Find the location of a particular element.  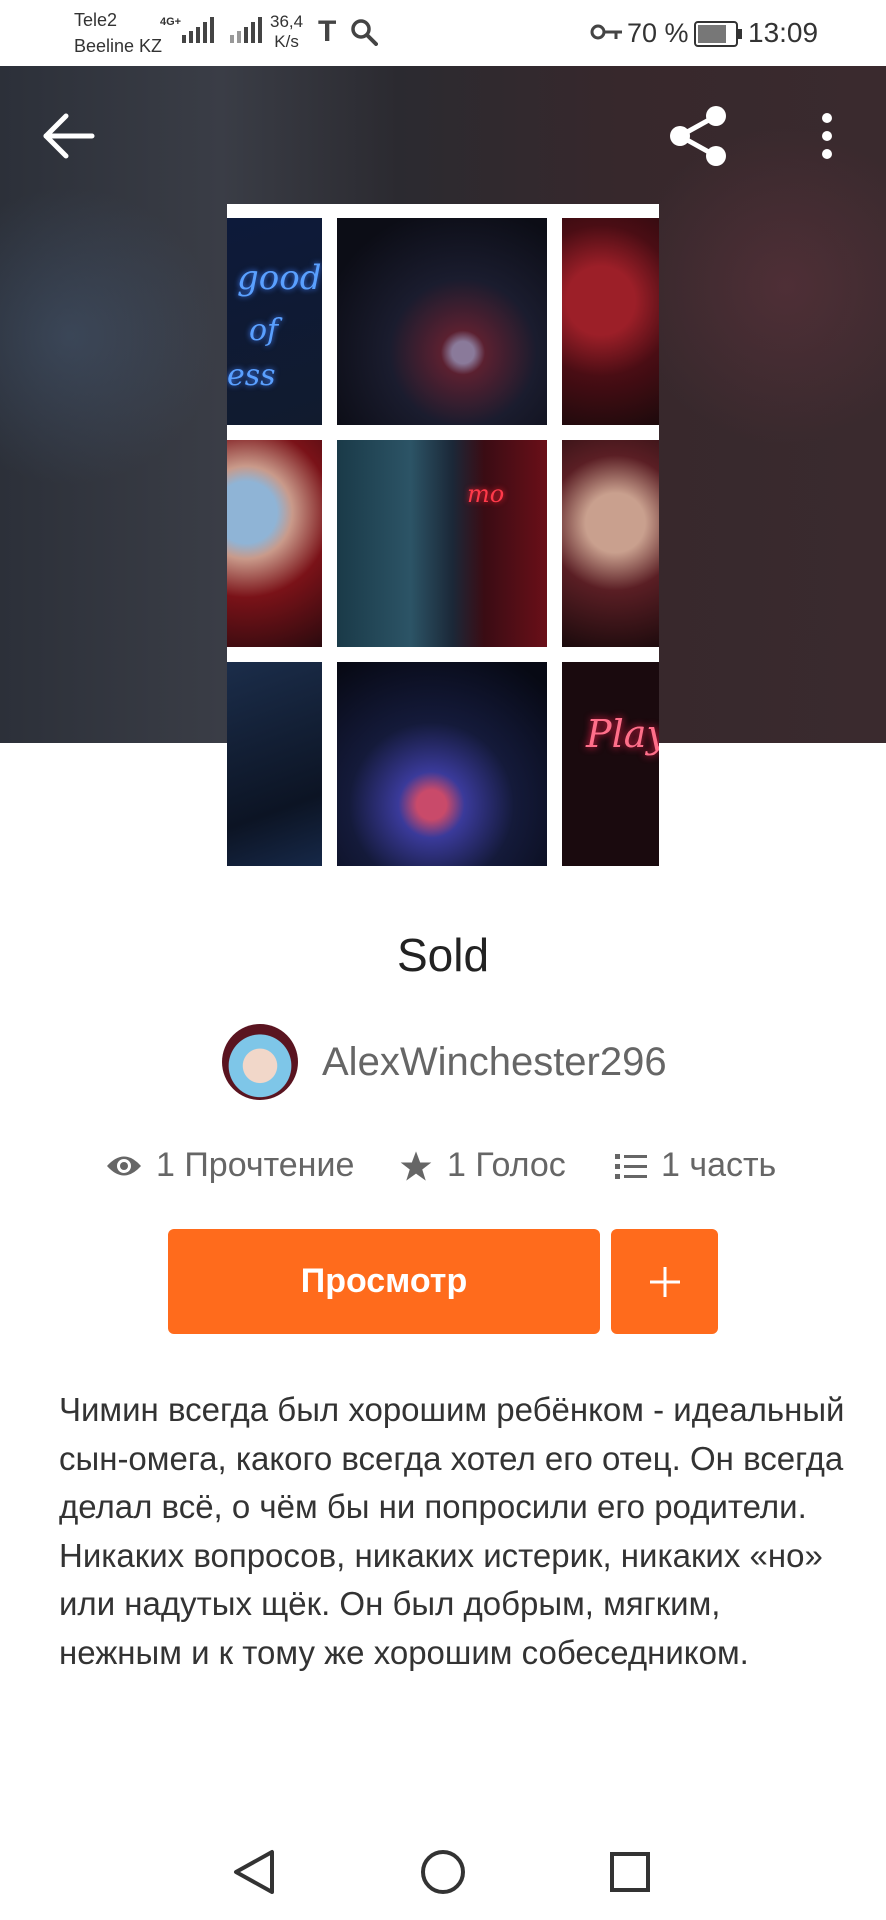

network-type: 4G+ is located at coordinates (171, 22).